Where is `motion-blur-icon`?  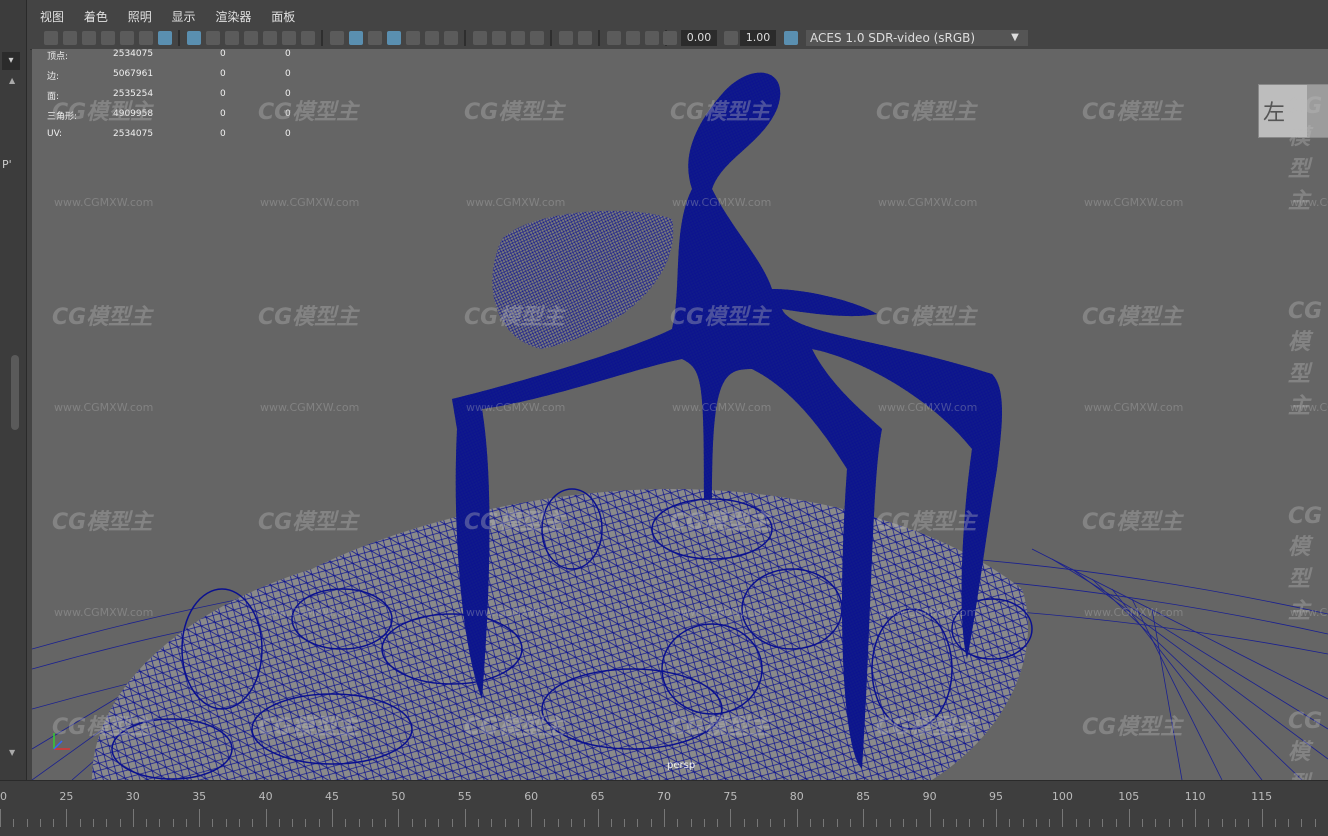
motion-blur-icon is located at coordinates (499, 38).